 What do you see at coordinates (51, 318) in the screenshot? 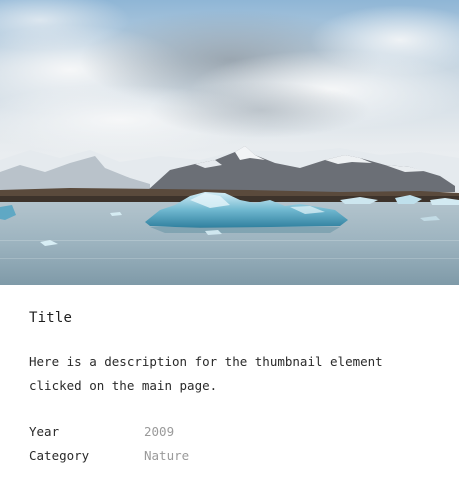
I see `detail-title: Title` at bounding box center [51, 318].